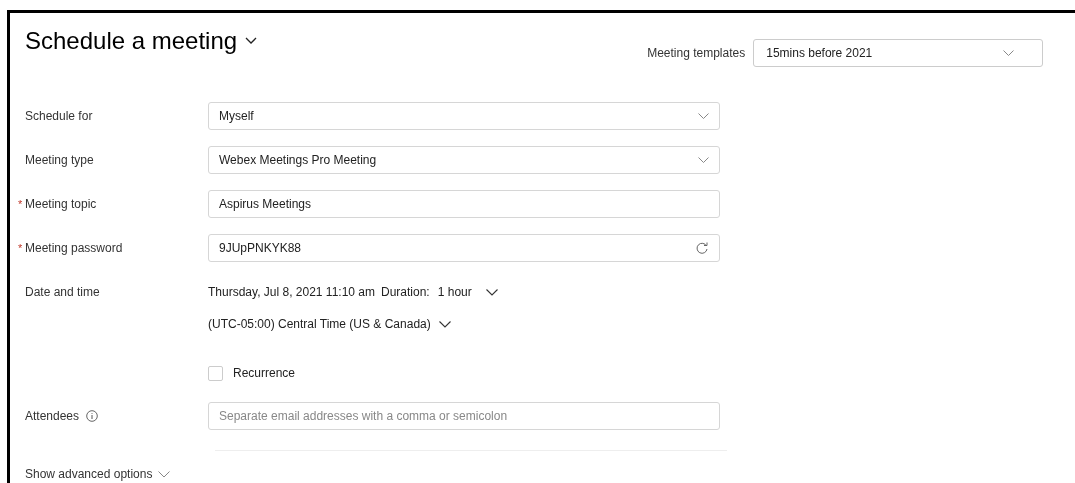 This screenshot has width=1075, height=483. What do you see at coordinates (464, 116) in the screenshot?
I see `select-dropdown: Myself` at bounding box center [464, 116].